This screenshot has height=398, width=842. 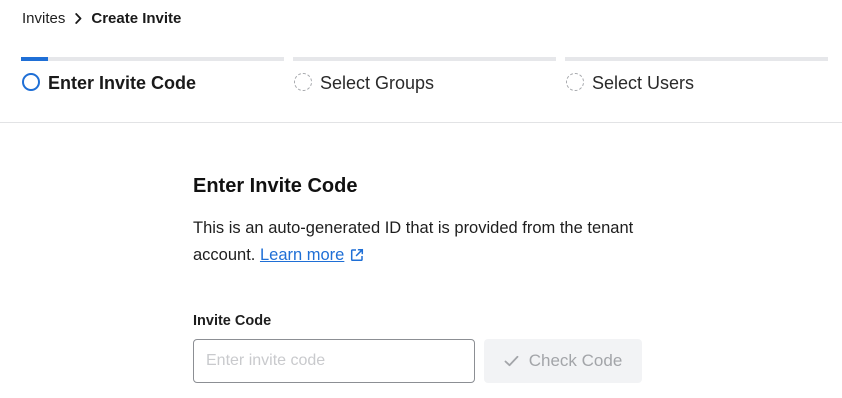 I want to click on header-divider, so click(x=421, y=122).